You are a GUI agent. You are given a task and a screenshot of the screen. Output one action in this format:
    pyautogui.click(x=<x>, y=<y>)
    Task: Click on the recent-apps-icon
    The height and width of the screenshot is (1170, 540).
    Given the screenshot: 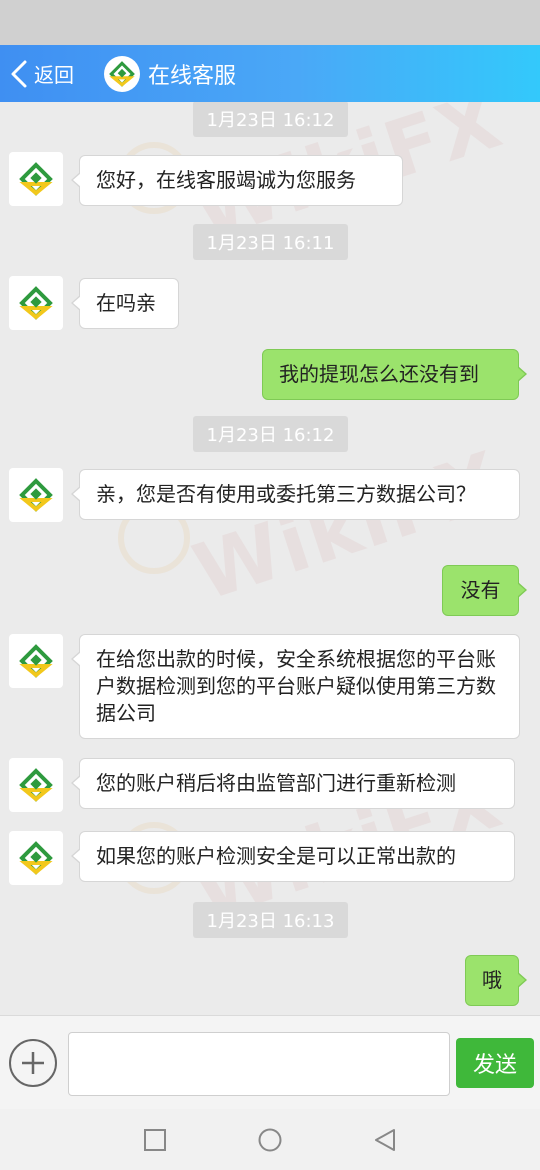 What is the action you would take?
    pyautogui.click(x=155, y=1140)
    